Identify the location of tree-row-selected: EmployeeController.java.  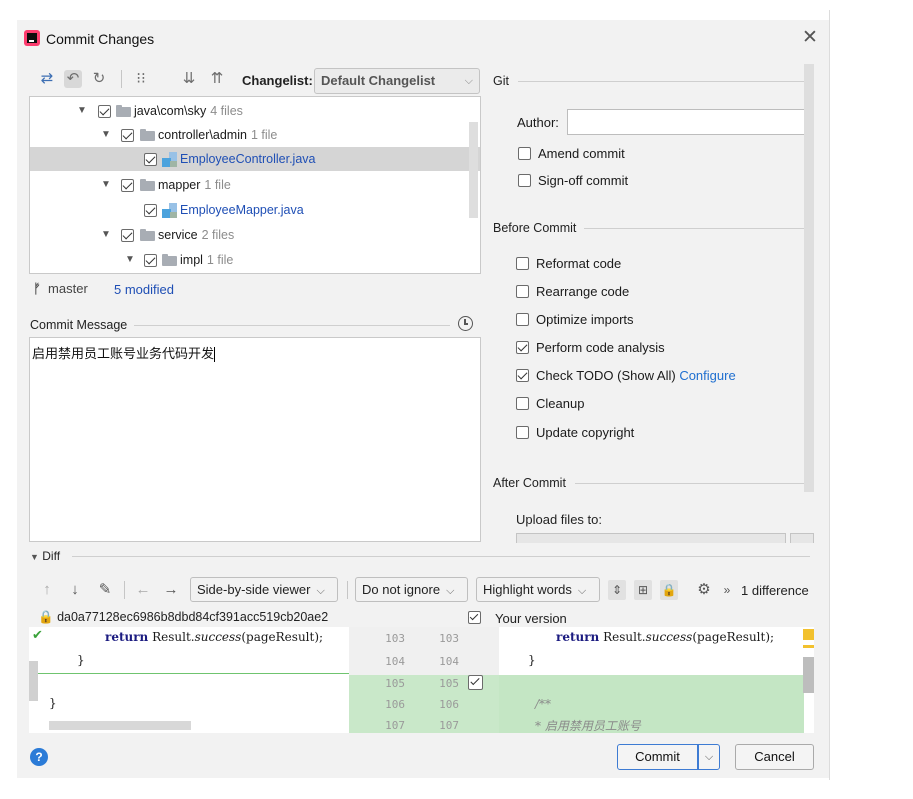
(255, 159).